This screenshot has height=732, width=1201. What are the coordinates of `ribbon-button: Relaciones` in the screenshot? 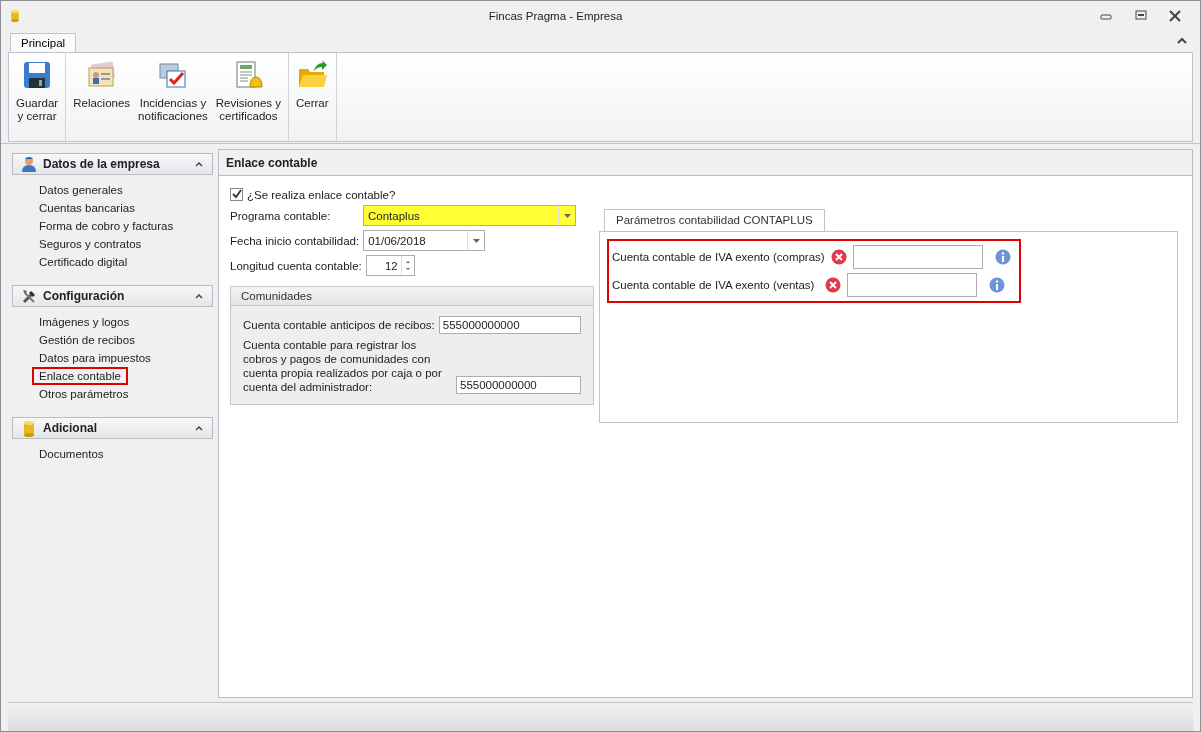 It's located at (102, 97).